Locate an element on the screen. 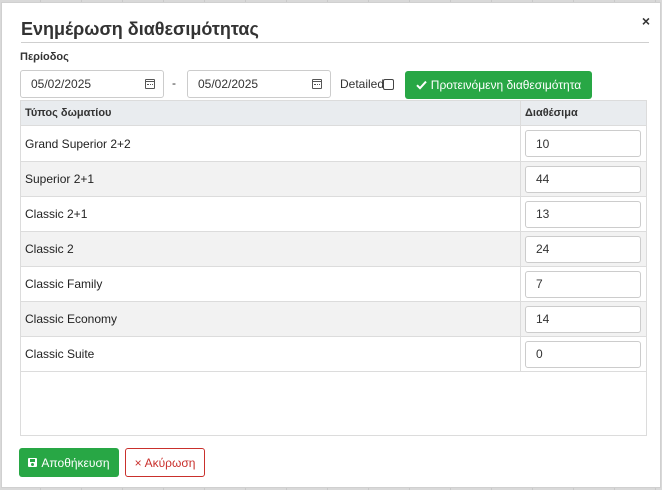  available-cell: 24 is located at coordinates (583, 249).